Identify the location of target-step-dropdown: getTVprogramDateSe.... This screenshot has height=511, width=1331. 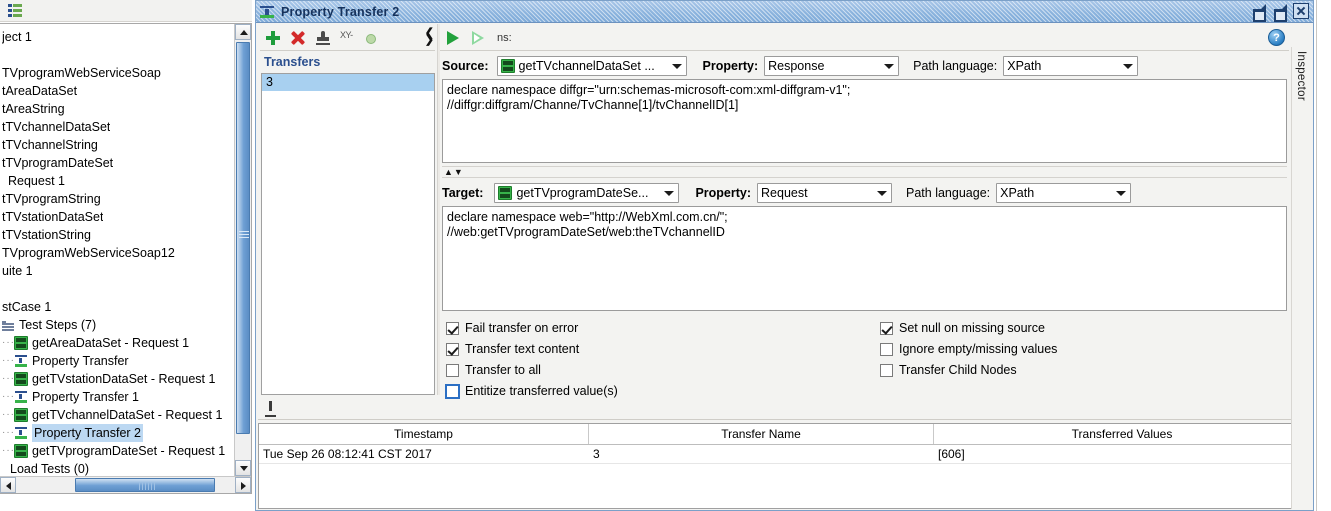
(587, 193).